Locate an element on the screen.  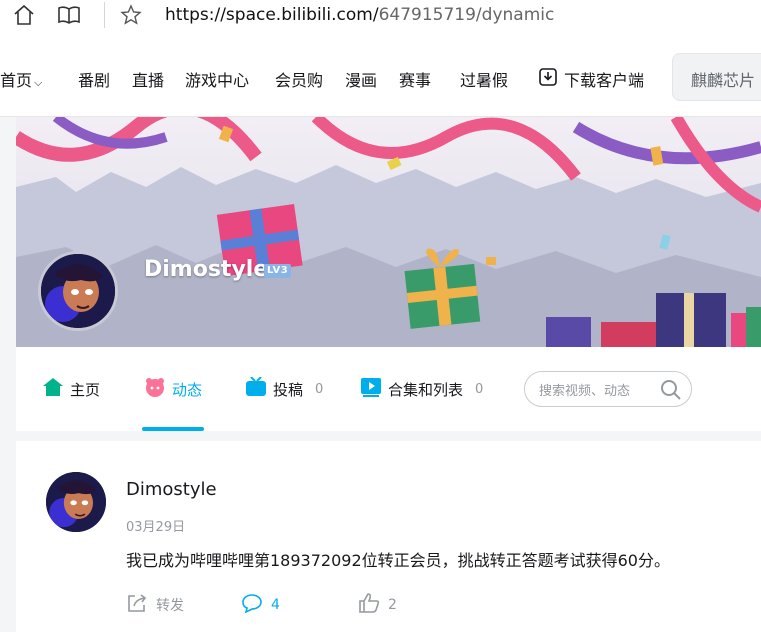
site-search-placeholder: 麒麟芯片 is located at coordinates (723, 80).